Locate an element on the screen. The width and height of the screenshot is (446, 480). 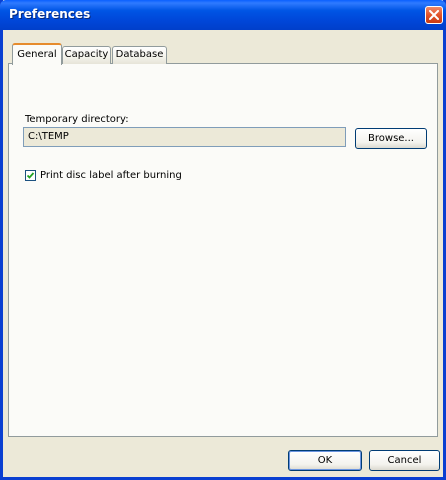
ok-button: OK is located at coordinates (325, 460).